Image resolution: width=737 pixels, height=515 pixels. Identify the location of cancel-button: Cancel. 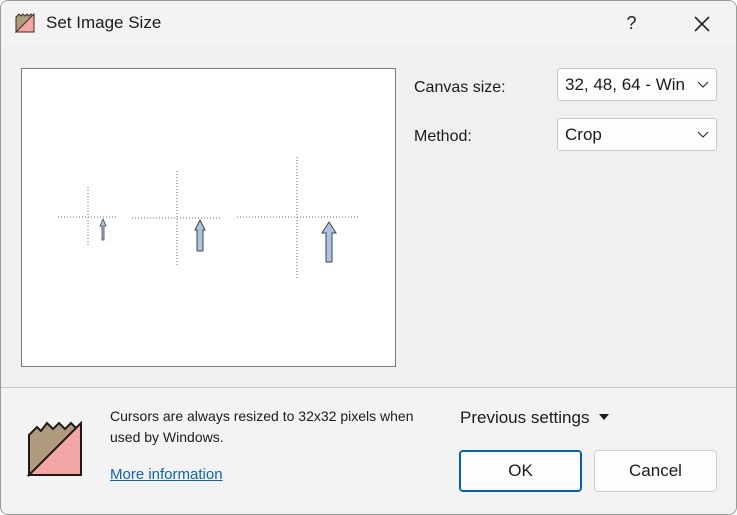
(655, 471).